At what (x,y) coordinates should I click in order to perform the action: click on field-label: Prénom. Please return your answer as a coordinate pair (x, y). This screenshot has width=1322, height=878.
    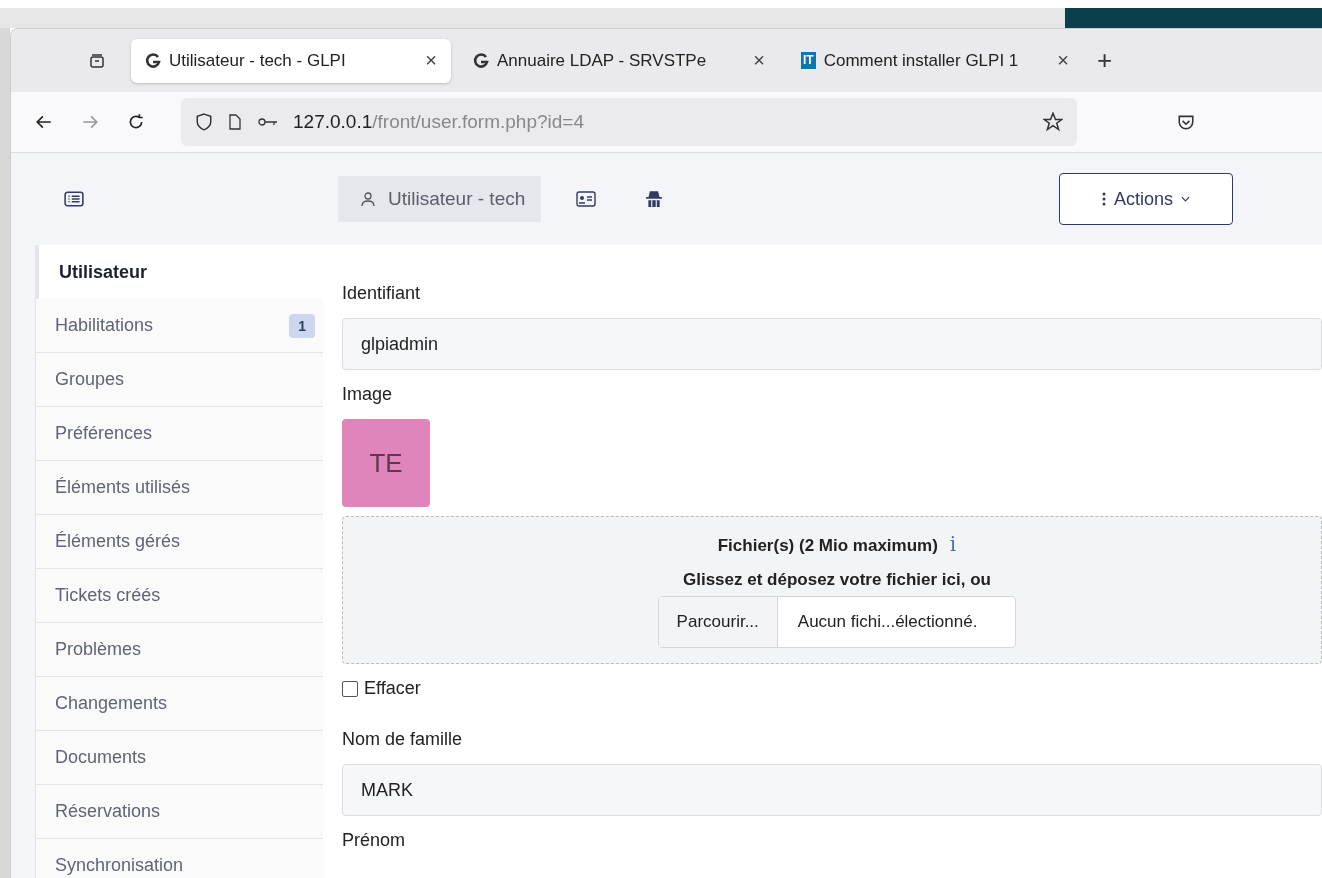
    Looking at the image, I should click on (374, 840).